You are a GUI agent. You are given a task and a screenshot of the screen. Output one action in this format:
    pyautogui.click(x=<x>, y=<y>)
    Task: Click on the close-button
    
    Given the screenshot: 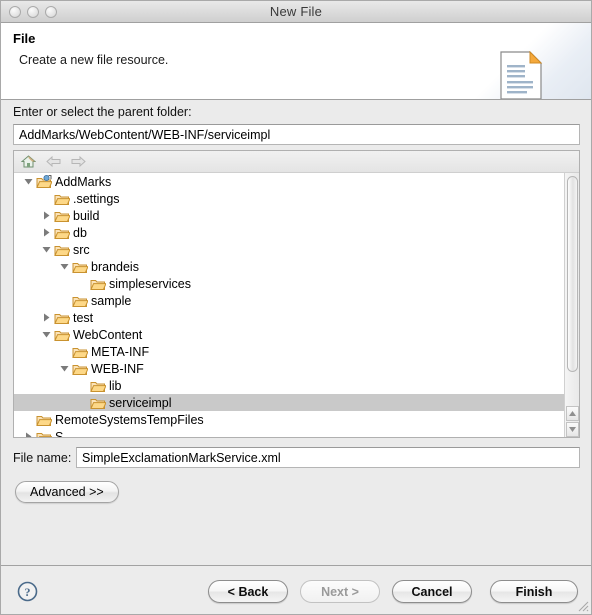 What is the action you would take?
    pyautogui.click(x=15, y=12)
    